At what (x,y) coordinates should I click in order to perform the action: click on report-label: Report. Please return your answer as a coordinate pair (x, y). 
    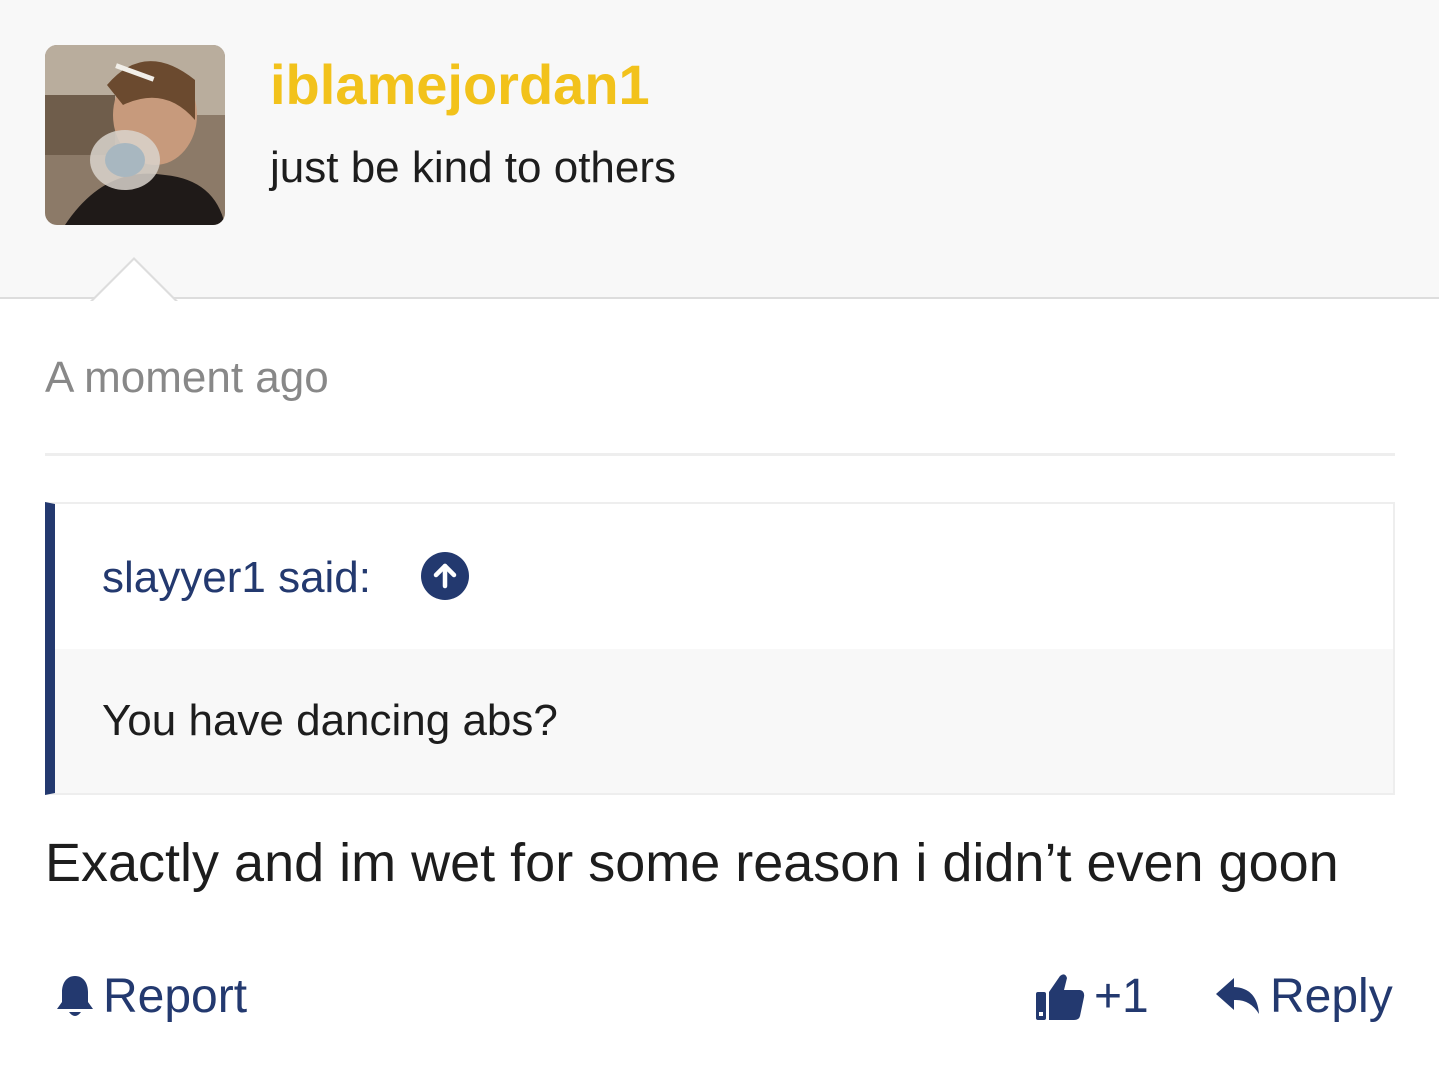
    Looking at the image, I should click on (175, 996).